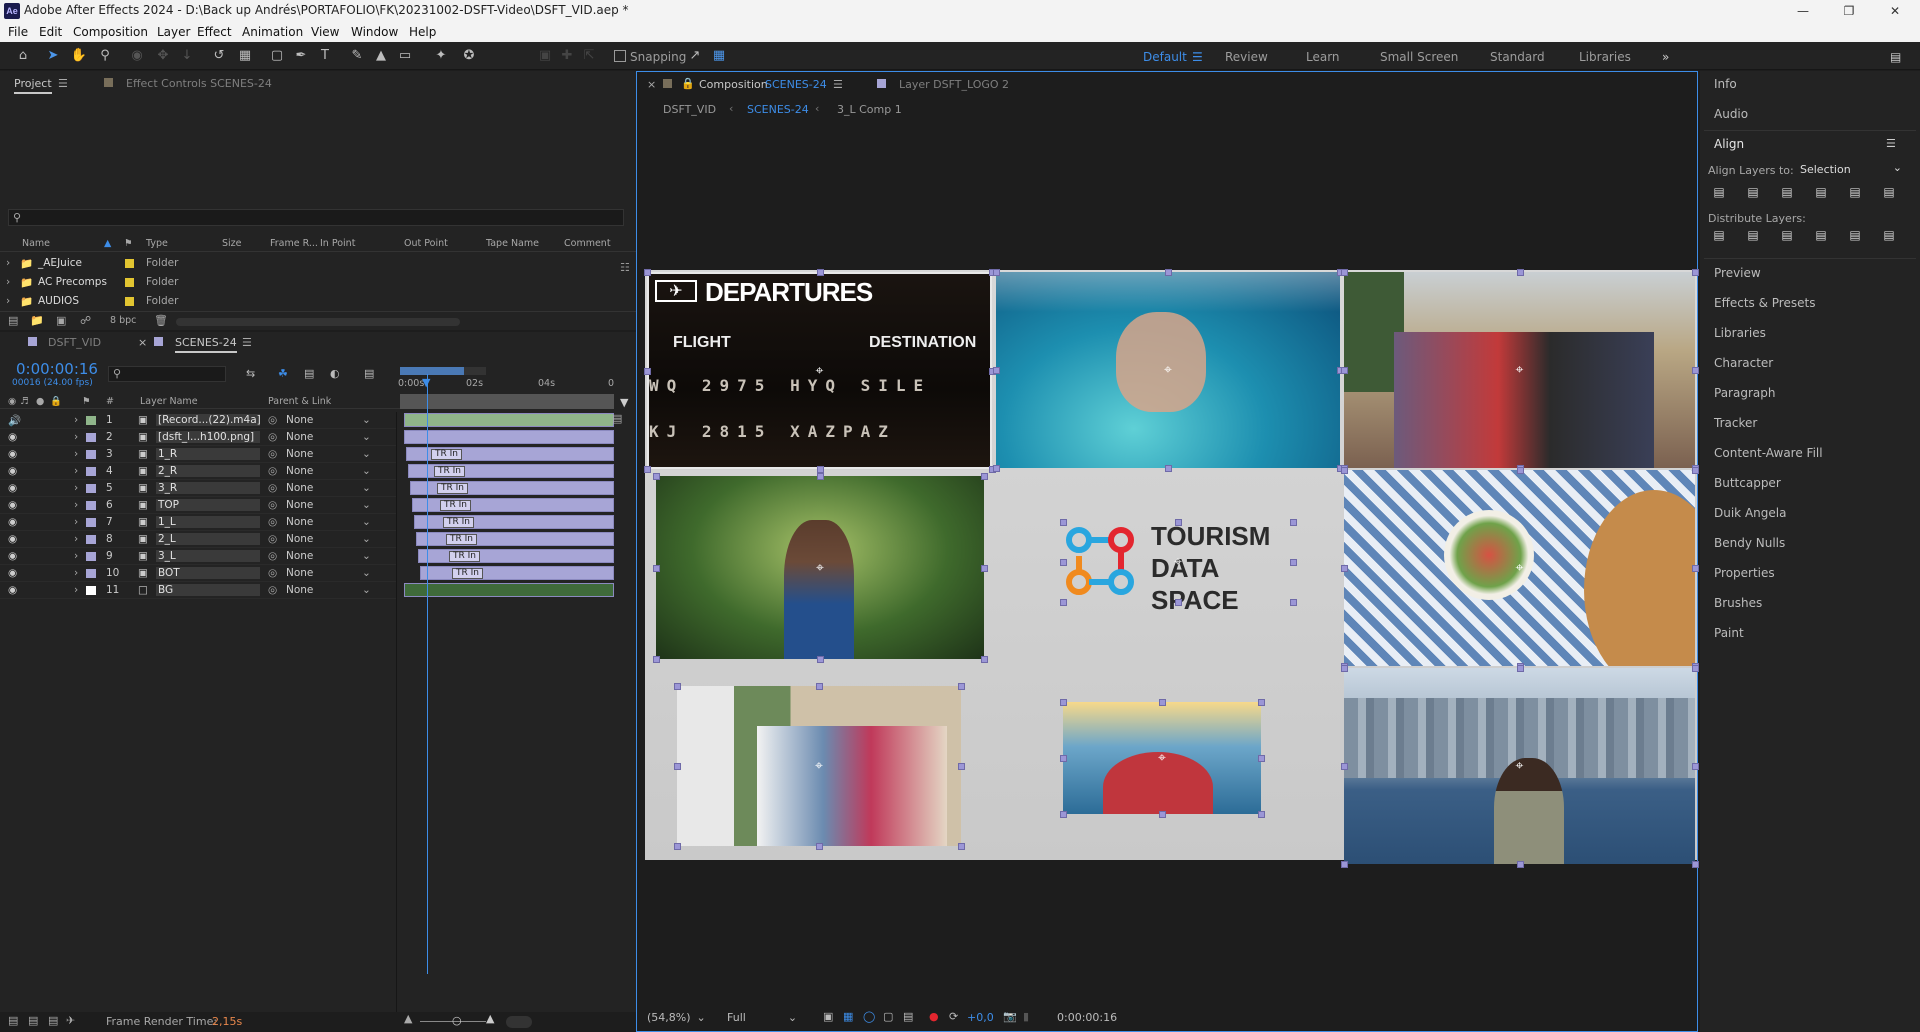 The image size is (1920, 1032). I want to click on layer-name: BG, so click(208, 590).